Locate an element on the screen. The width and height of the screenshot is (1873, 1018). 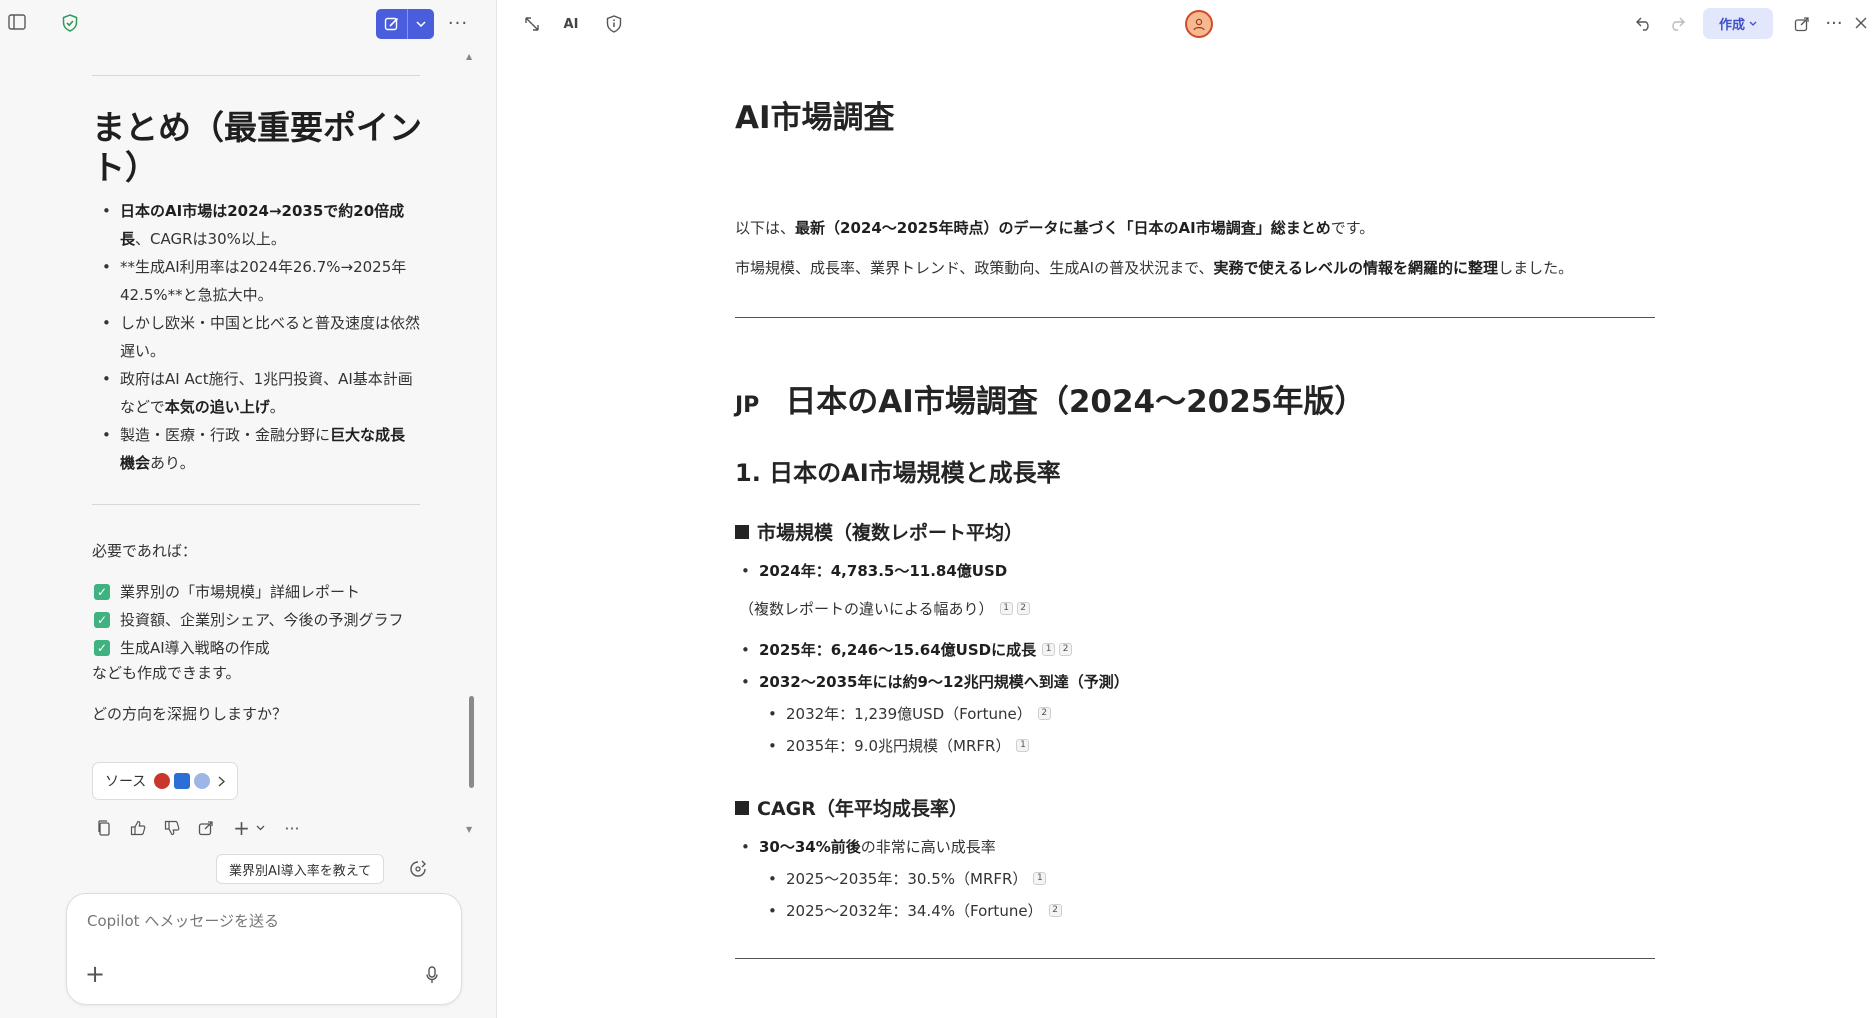
list-item-bold: 30〜34%前後 is located at coordinates (810, 847).